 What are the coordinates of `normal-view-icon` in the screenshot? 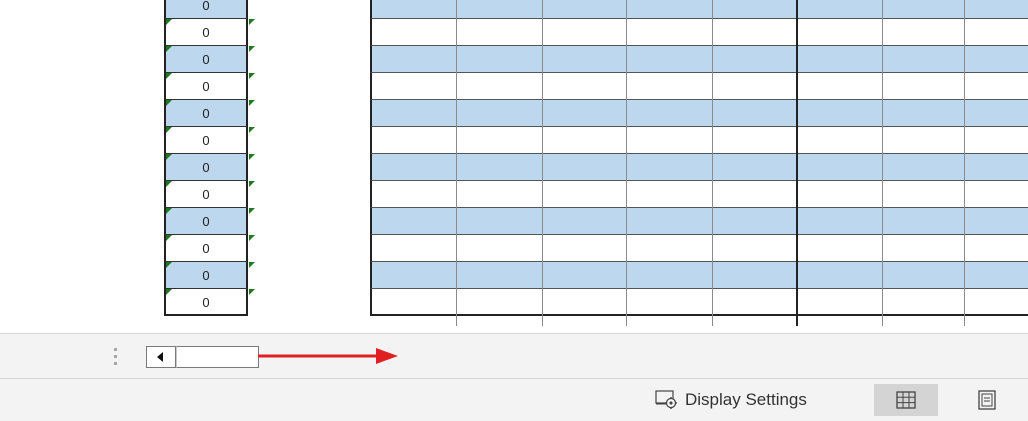 It's located at (906, 400).